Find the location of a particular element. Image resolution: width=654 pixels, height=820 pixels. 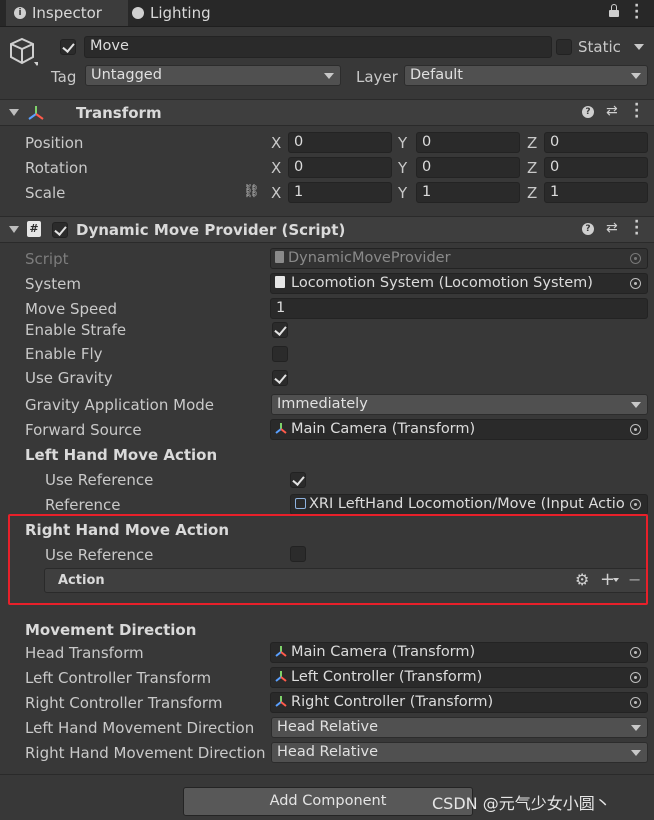

tab-inspector: i Inspector is located at coordinates (67, 13).